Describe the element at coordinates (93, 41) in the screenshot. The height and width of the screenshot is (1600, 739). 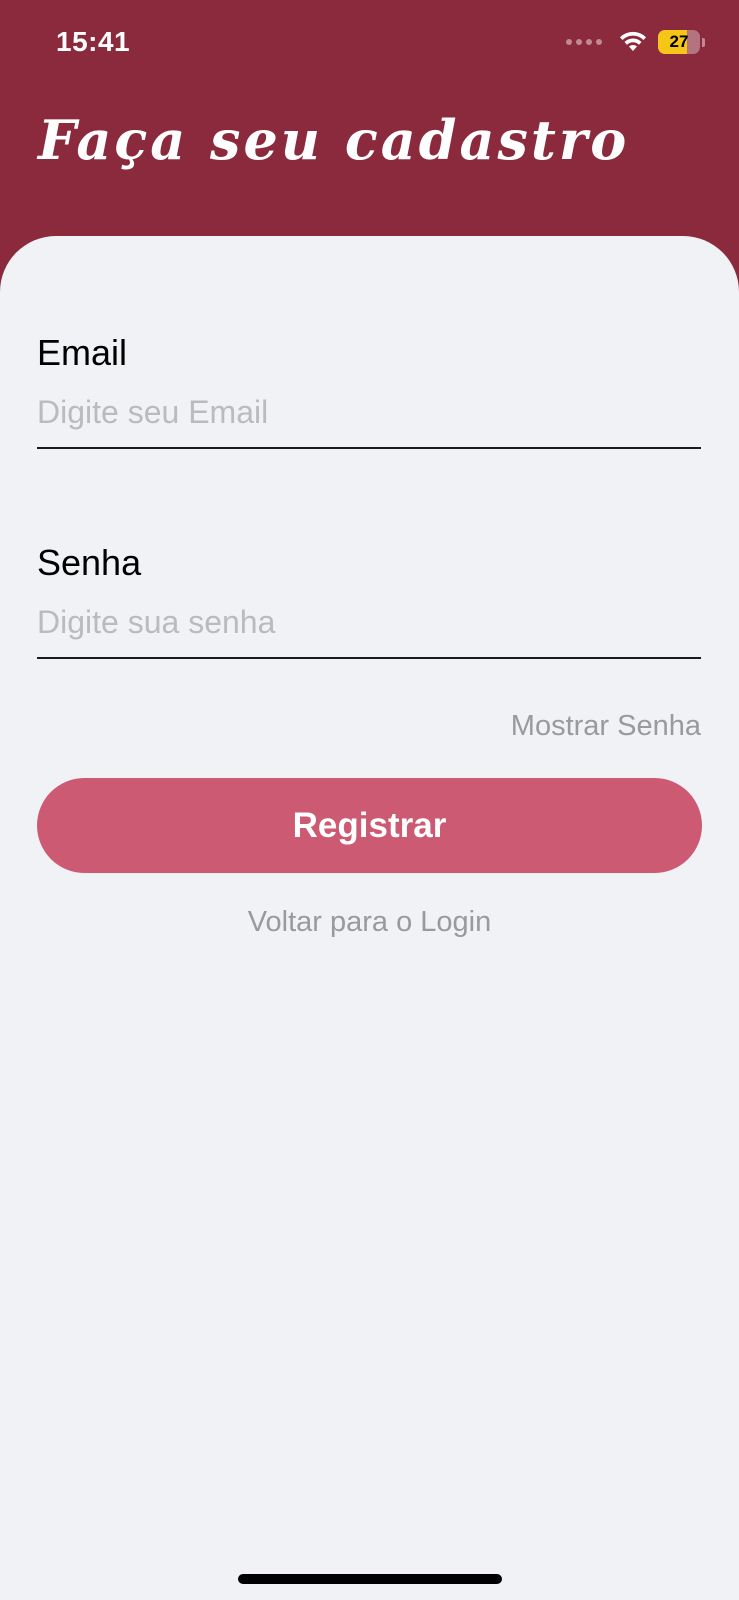
I see `status-time: 15:41` at that location.